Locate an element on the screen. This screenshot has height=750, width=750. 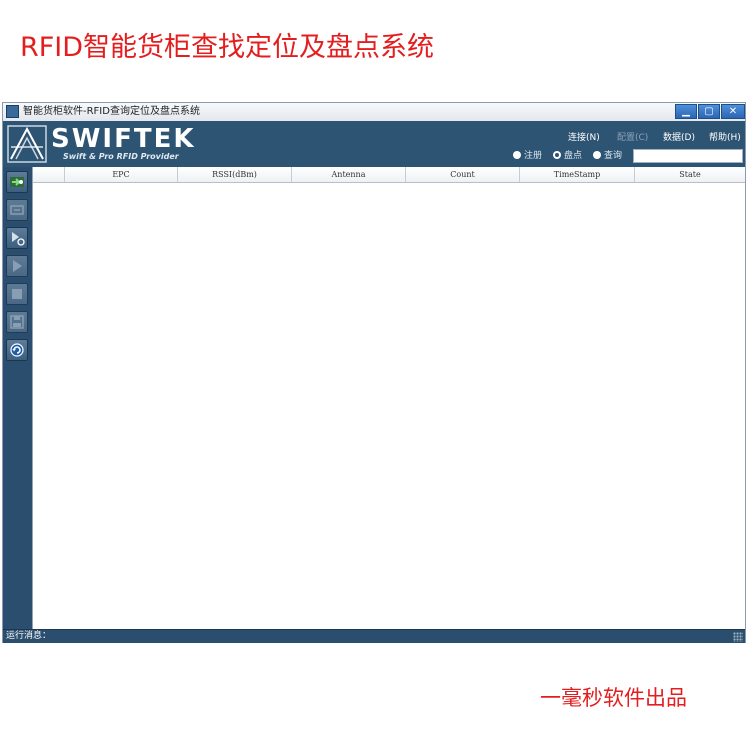
connect-button is located at coordinates (17, 182).